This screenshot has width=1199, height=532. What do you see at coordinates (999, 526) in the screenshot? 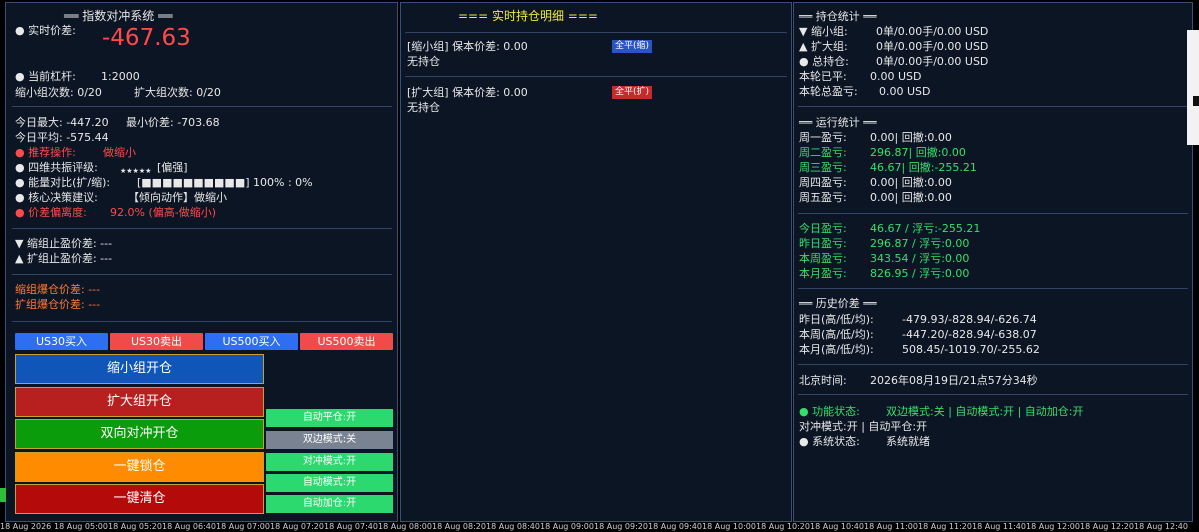
I see `time-axis-tick: 18 Aug 11:40` at bounding box center [999, 526].